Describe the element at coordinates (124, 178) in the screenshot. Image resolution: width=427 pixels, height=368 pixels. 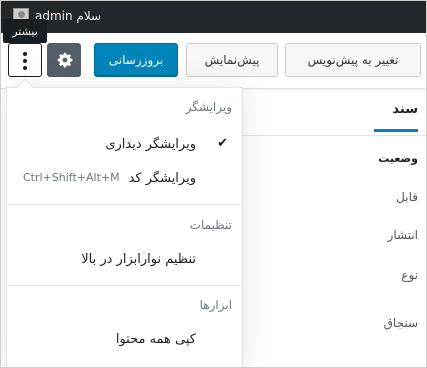
I see `menu-item-code-editor: ویرایشگر کد Ctrl+Shift+Alt+M` at that location.